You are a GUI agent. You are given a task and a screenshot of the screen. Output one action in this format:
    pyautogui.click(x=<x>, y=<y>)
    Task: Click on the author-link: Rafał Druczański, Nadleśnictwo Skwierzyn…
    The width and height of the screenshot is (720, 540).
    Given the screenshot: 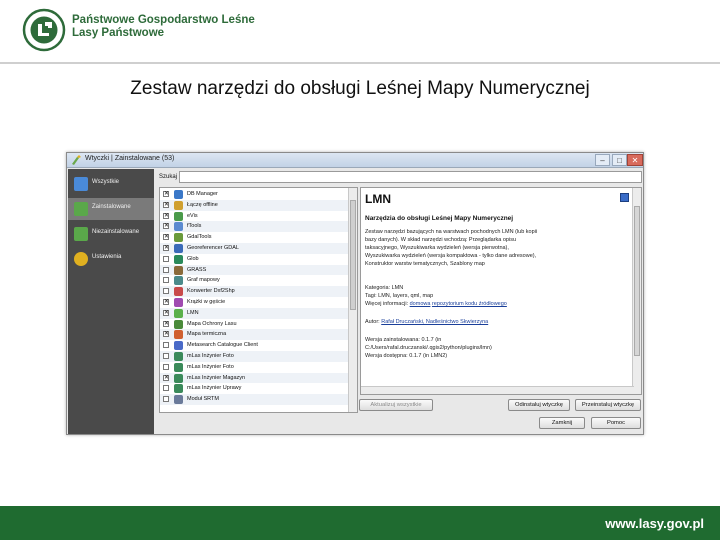 What is the action you would take?
    pyautogui.click(x=434, y=322)
    